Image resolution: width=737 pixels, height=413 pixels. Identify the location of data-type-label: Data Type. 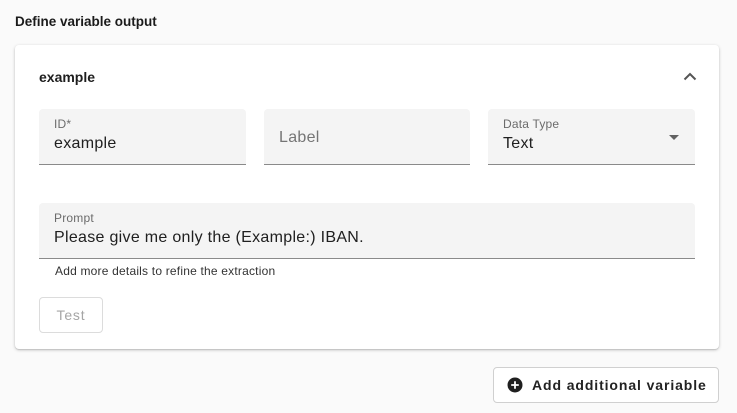
(531, 124).